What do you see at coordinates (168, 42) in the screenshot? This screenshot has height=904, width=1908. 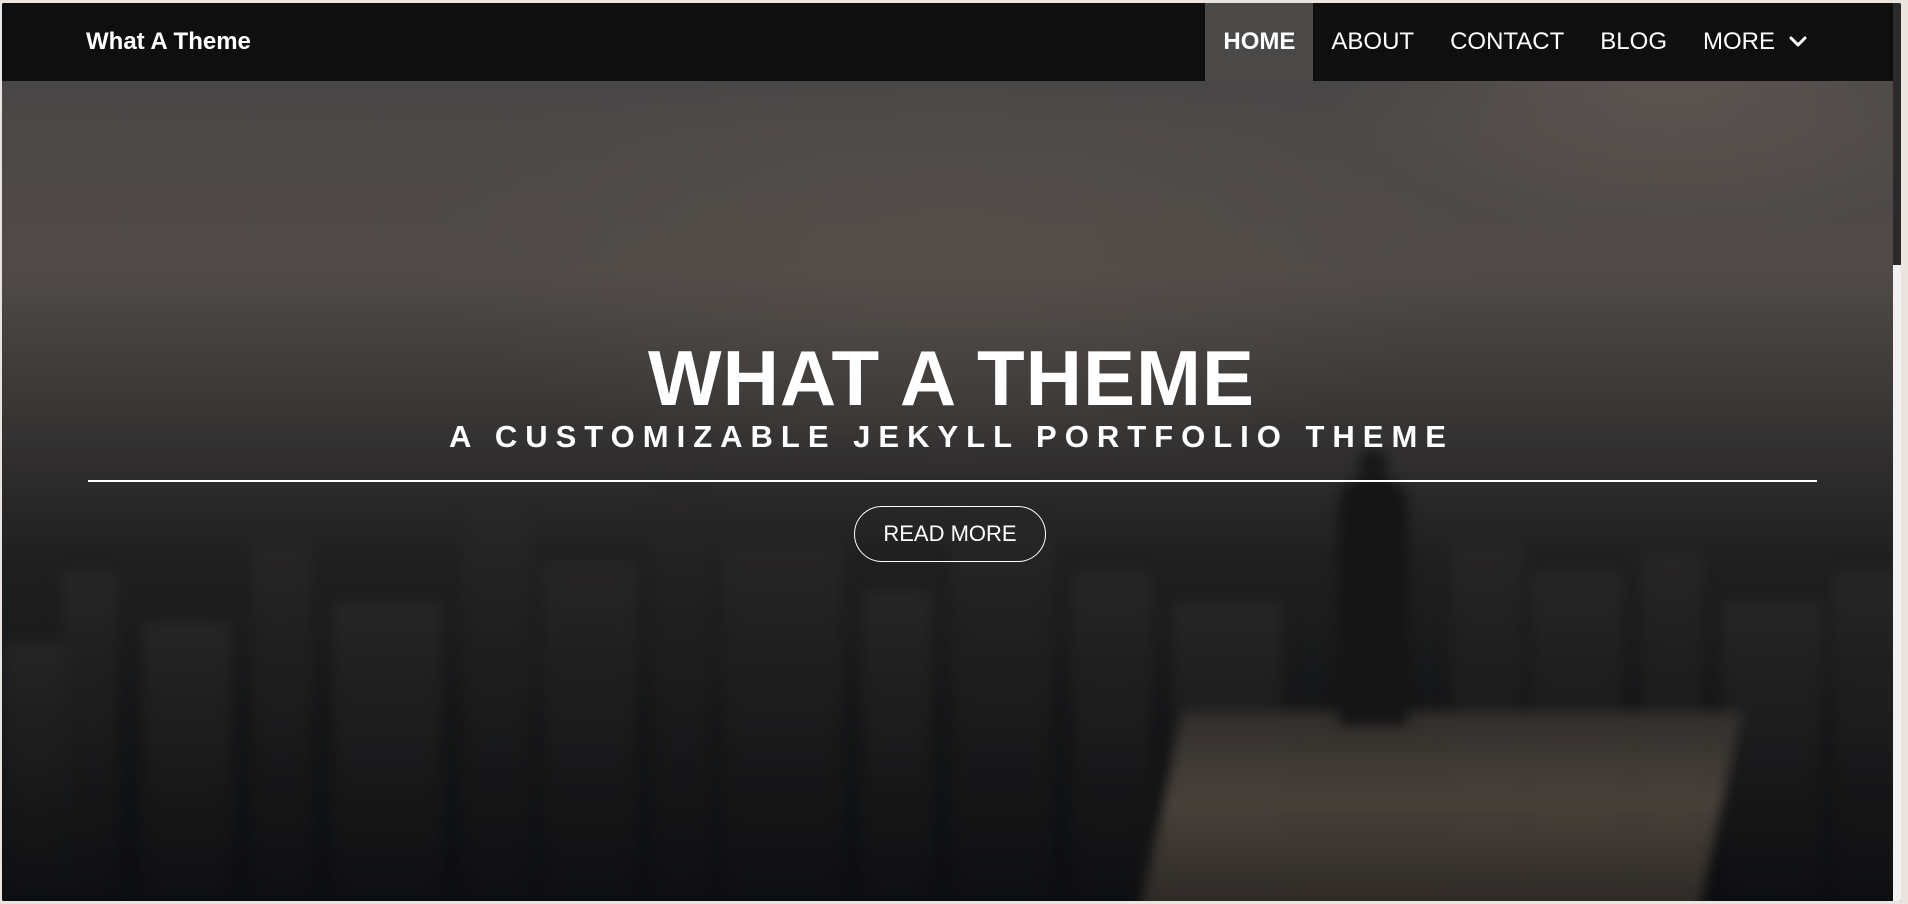 I see `brand-link: What A Theme` at bounding box center [168, 42].